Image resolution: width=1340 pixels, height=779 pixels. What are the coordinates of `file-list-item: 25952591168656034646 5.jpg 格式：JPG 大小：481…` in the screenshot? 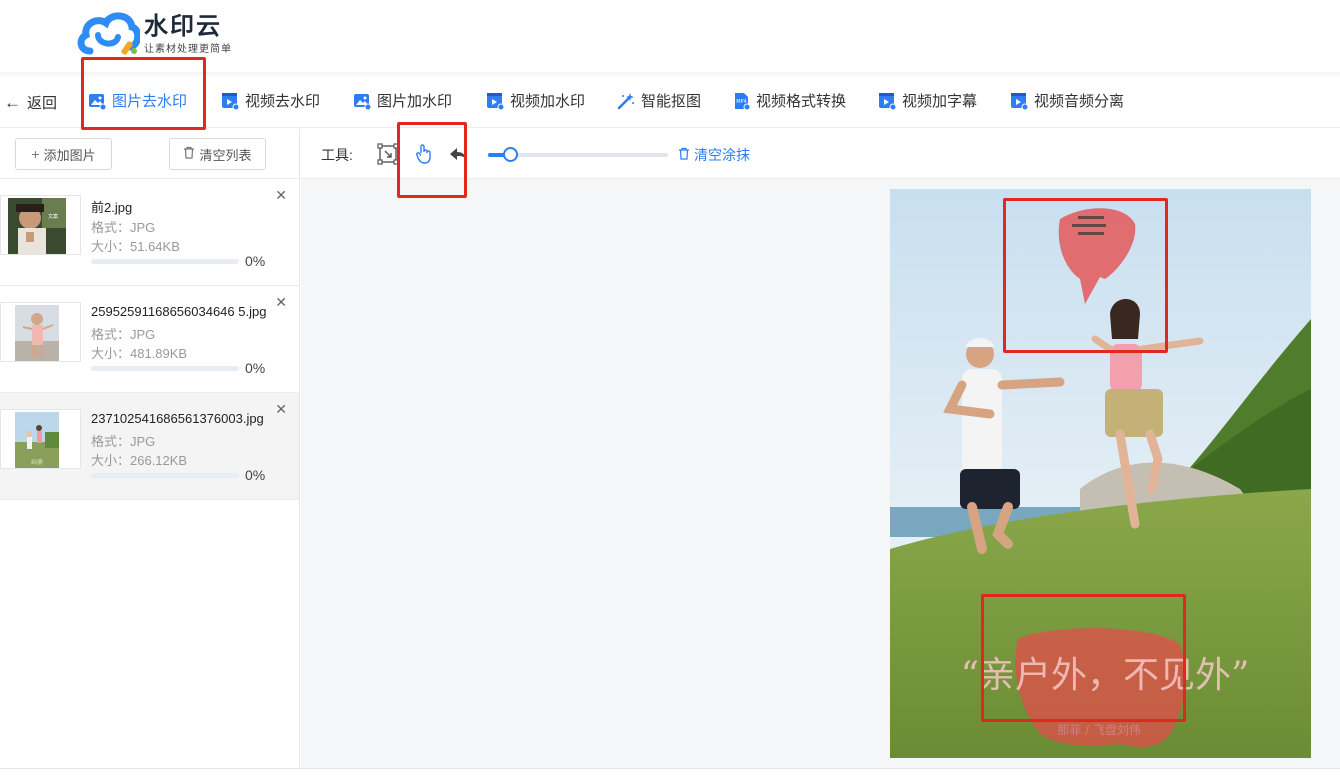 It's located at (149, 339).